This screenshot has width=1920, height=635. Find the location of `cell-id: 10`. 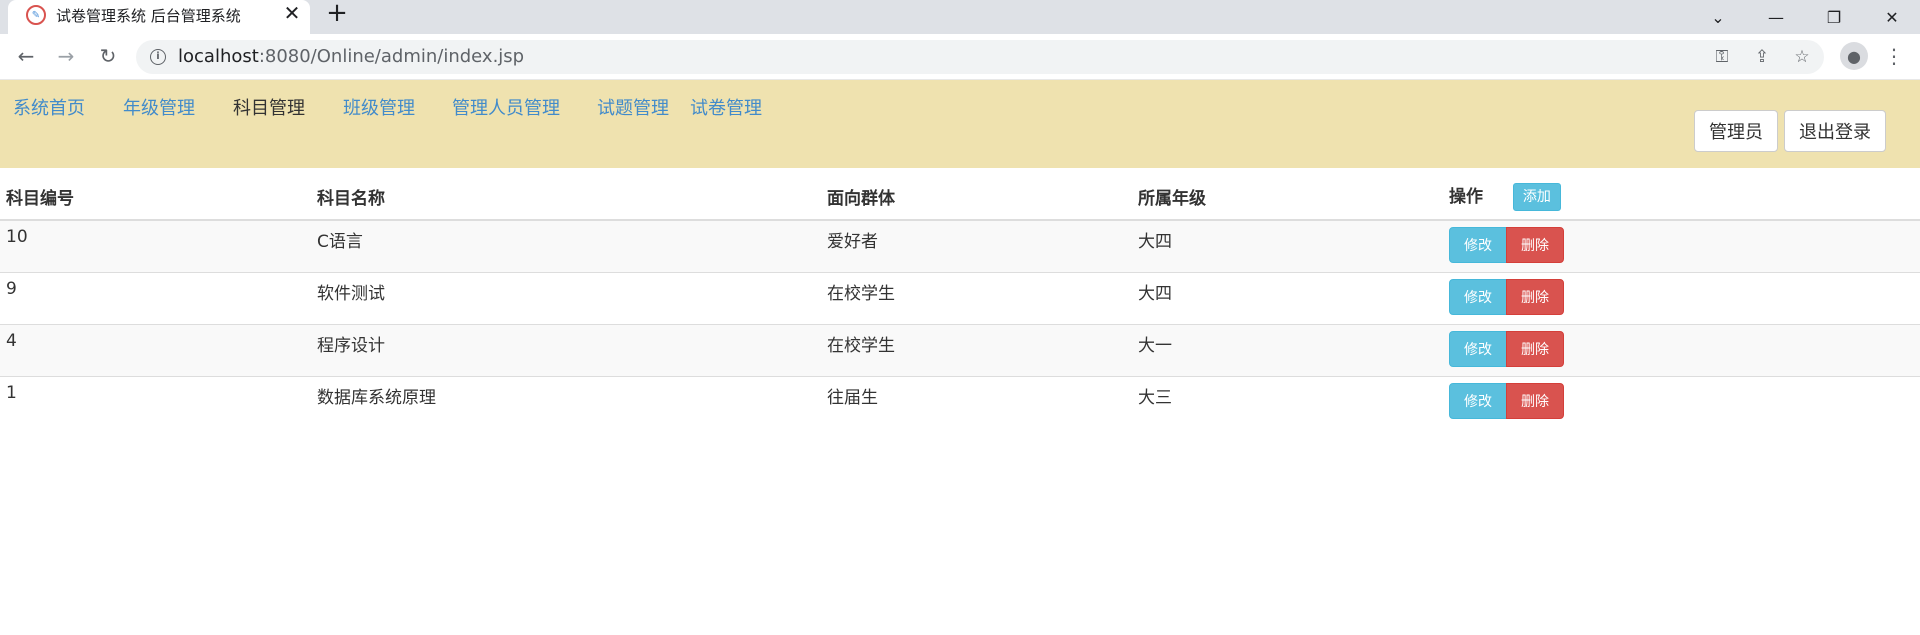

cell-id: 10 is located at coordinates (155, 245).